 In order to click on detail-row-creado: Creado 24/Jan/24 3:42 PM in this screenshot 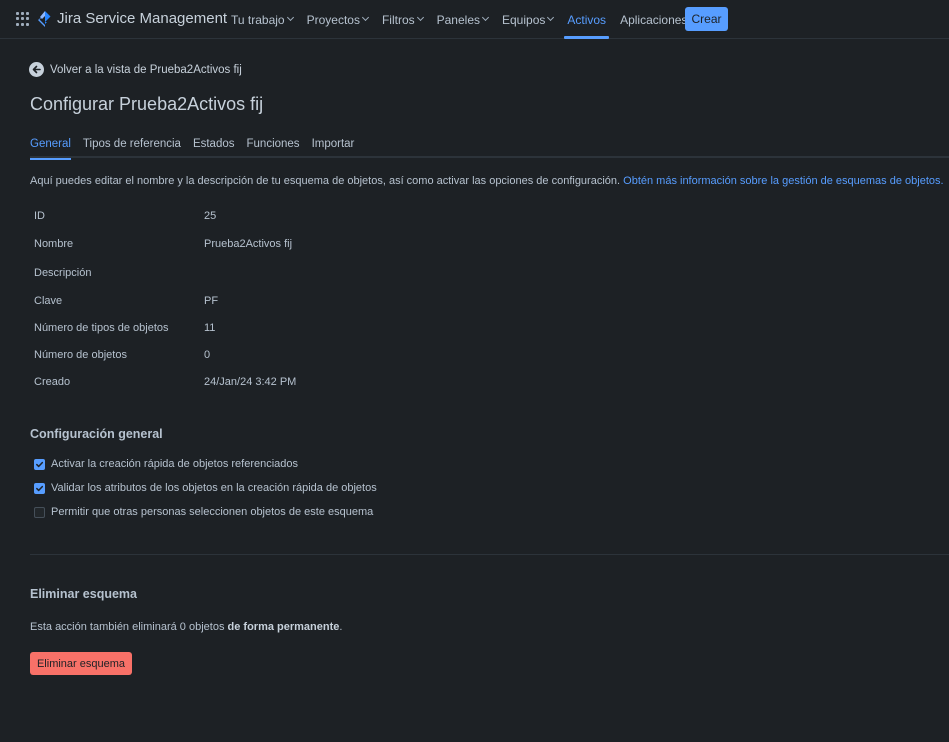, I will do `click(284, 383)`.